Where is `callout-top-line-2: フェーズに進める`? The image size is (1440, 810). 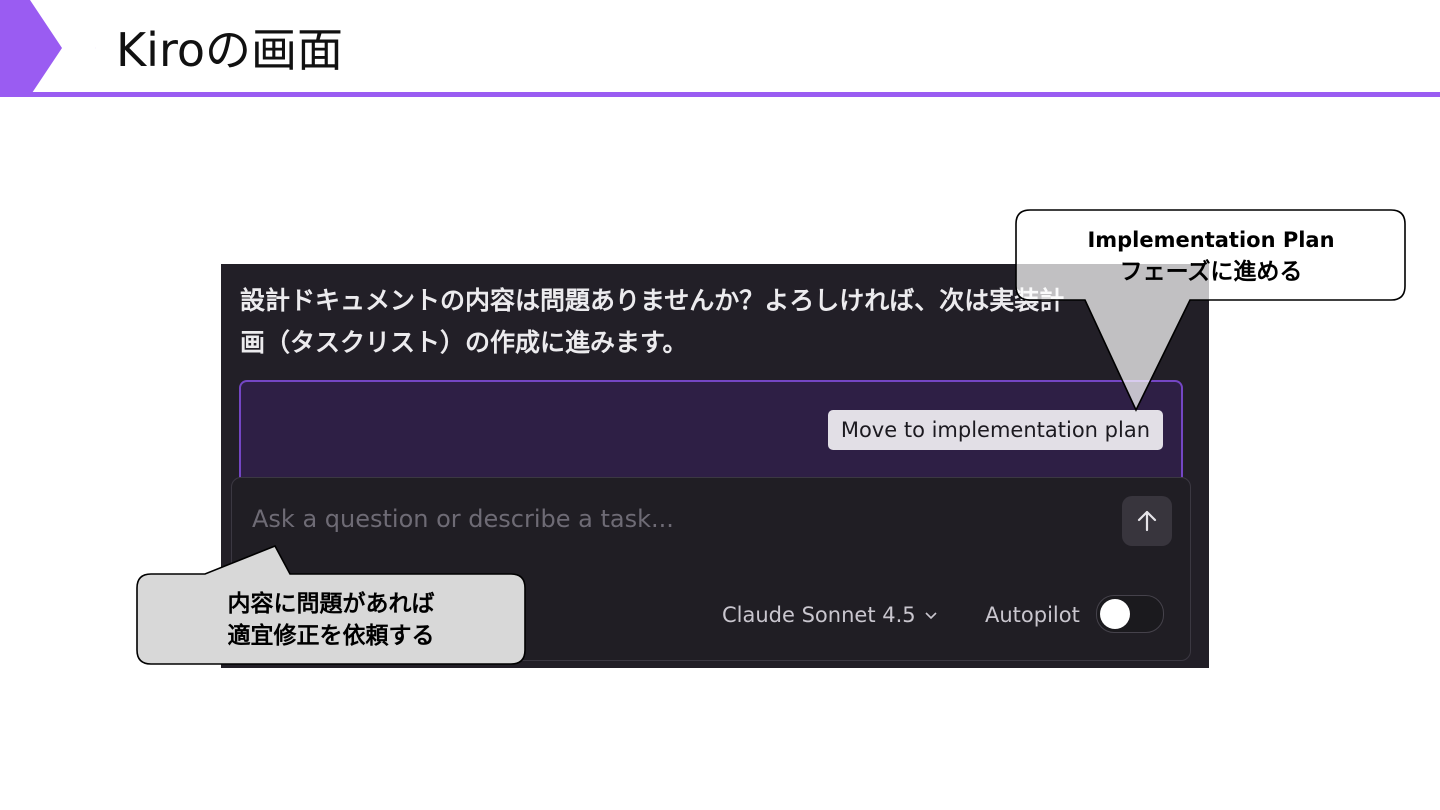
callout-top-line-2: フェーズに進める is located at coordinates (1211, 272).